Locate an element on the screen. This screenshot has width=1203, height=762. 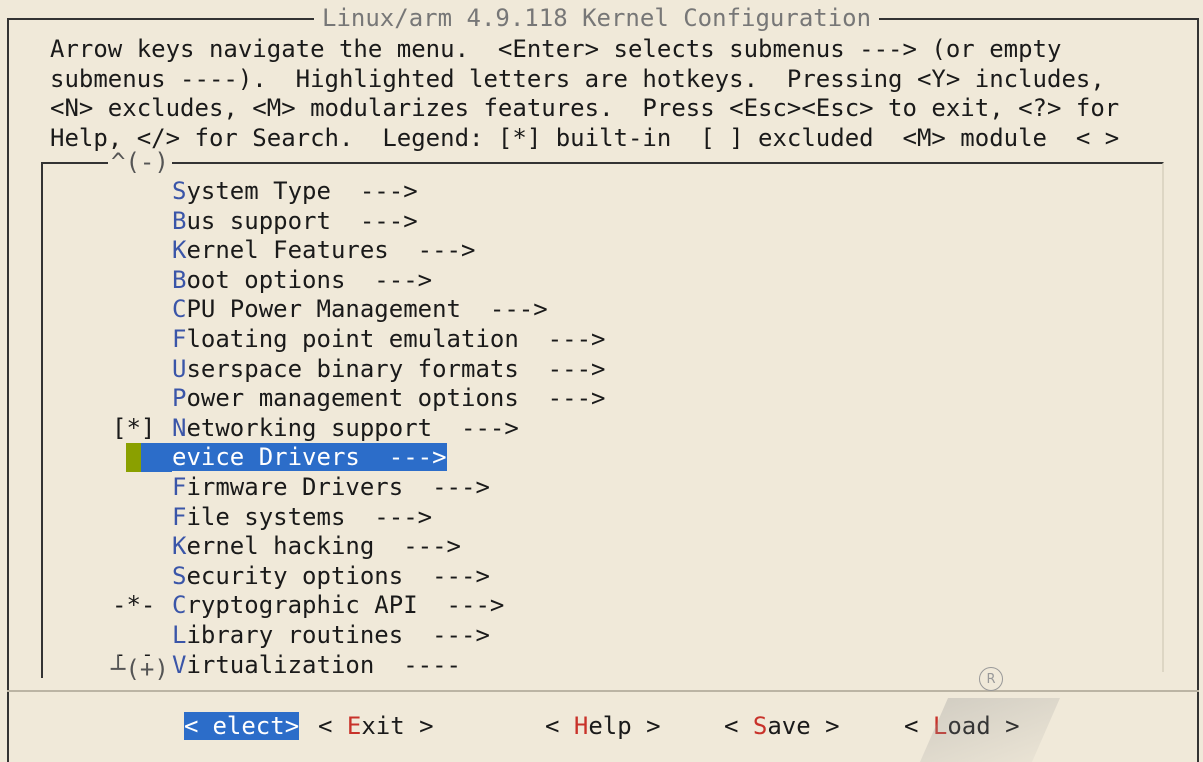
menu-item-label: Firmware Drivers ---> is located at coordinates (331, 487).